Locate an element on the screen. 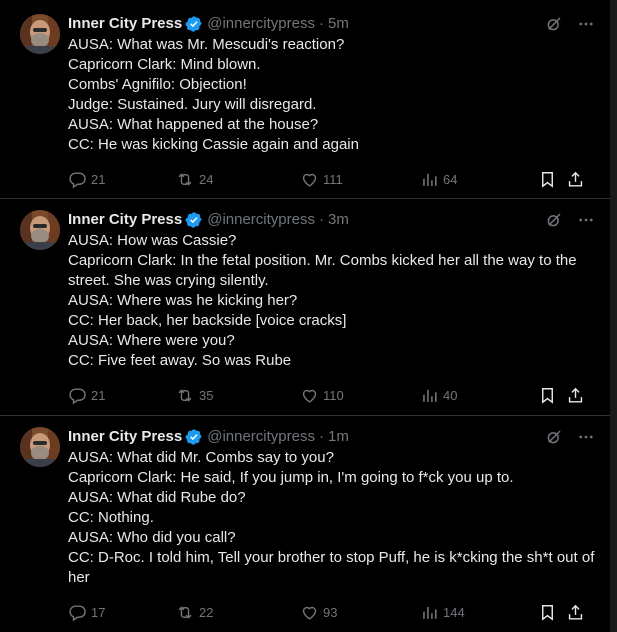  reply-button: 17 is located at coordinates (86, 612).